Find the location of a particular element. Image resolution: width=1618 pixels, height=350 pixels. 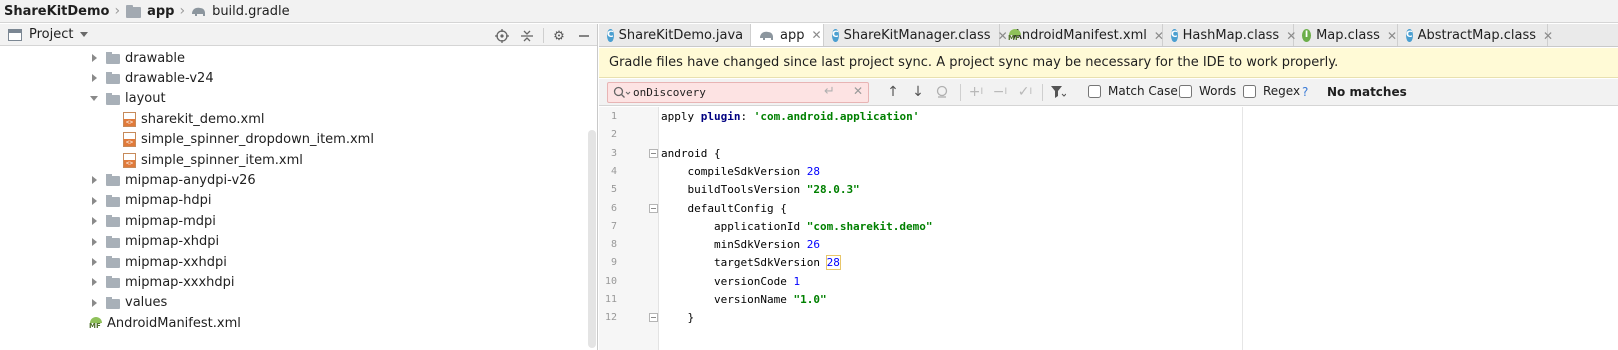

tab-label: ShareKitManager.class is located at coordinates (917, 35).